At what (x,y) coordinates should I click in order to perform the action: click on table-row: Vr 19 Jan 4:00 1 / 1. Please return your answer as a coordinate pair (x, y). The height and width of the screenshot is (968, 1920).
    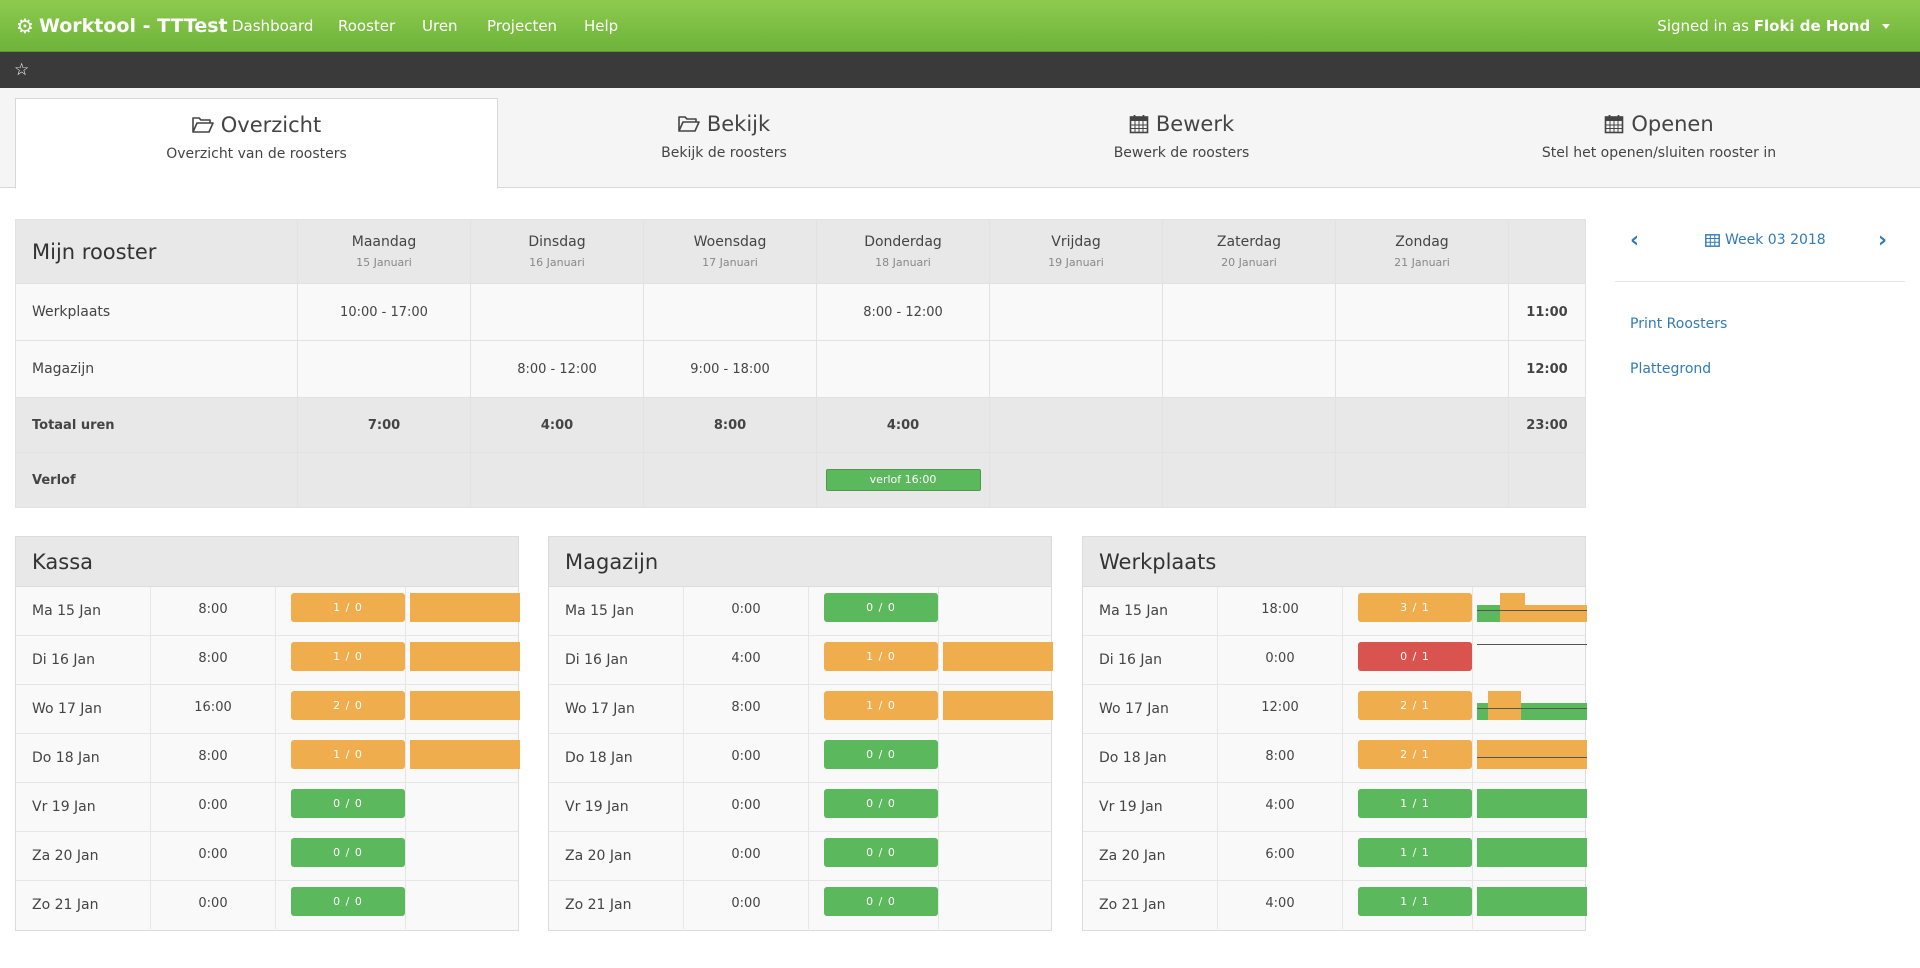
    Looking at the image, I should click on (1335, 807).